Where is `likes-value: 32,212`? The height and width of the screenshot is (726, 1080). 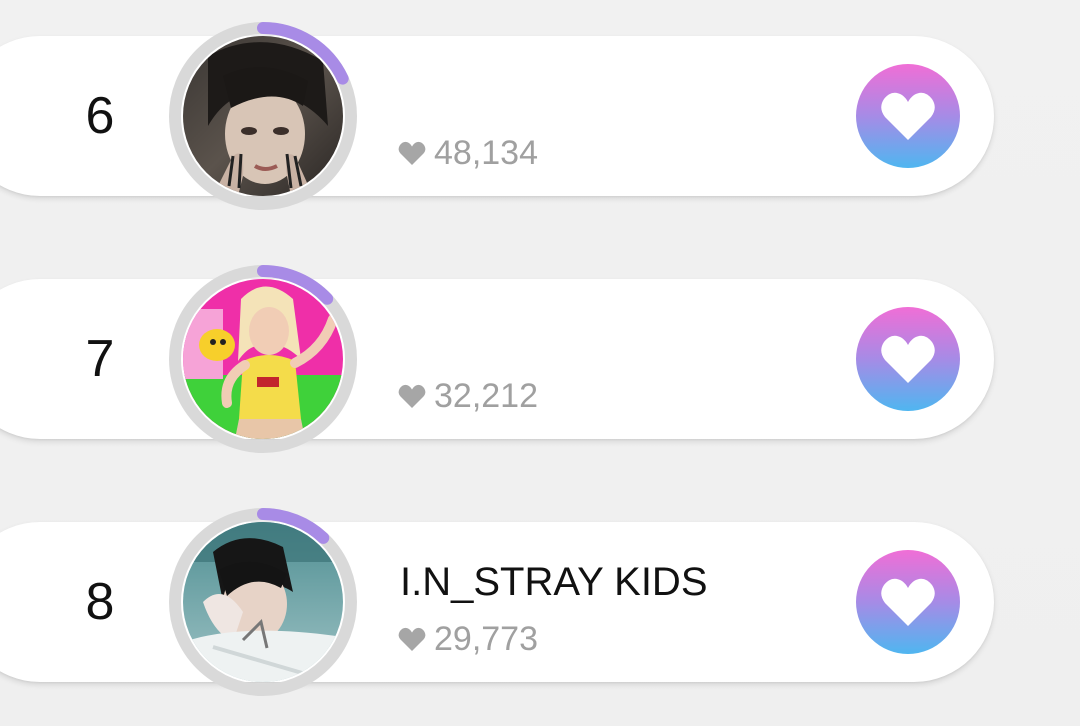
likes-value: 32,212 is located at coordinates (486, 396).